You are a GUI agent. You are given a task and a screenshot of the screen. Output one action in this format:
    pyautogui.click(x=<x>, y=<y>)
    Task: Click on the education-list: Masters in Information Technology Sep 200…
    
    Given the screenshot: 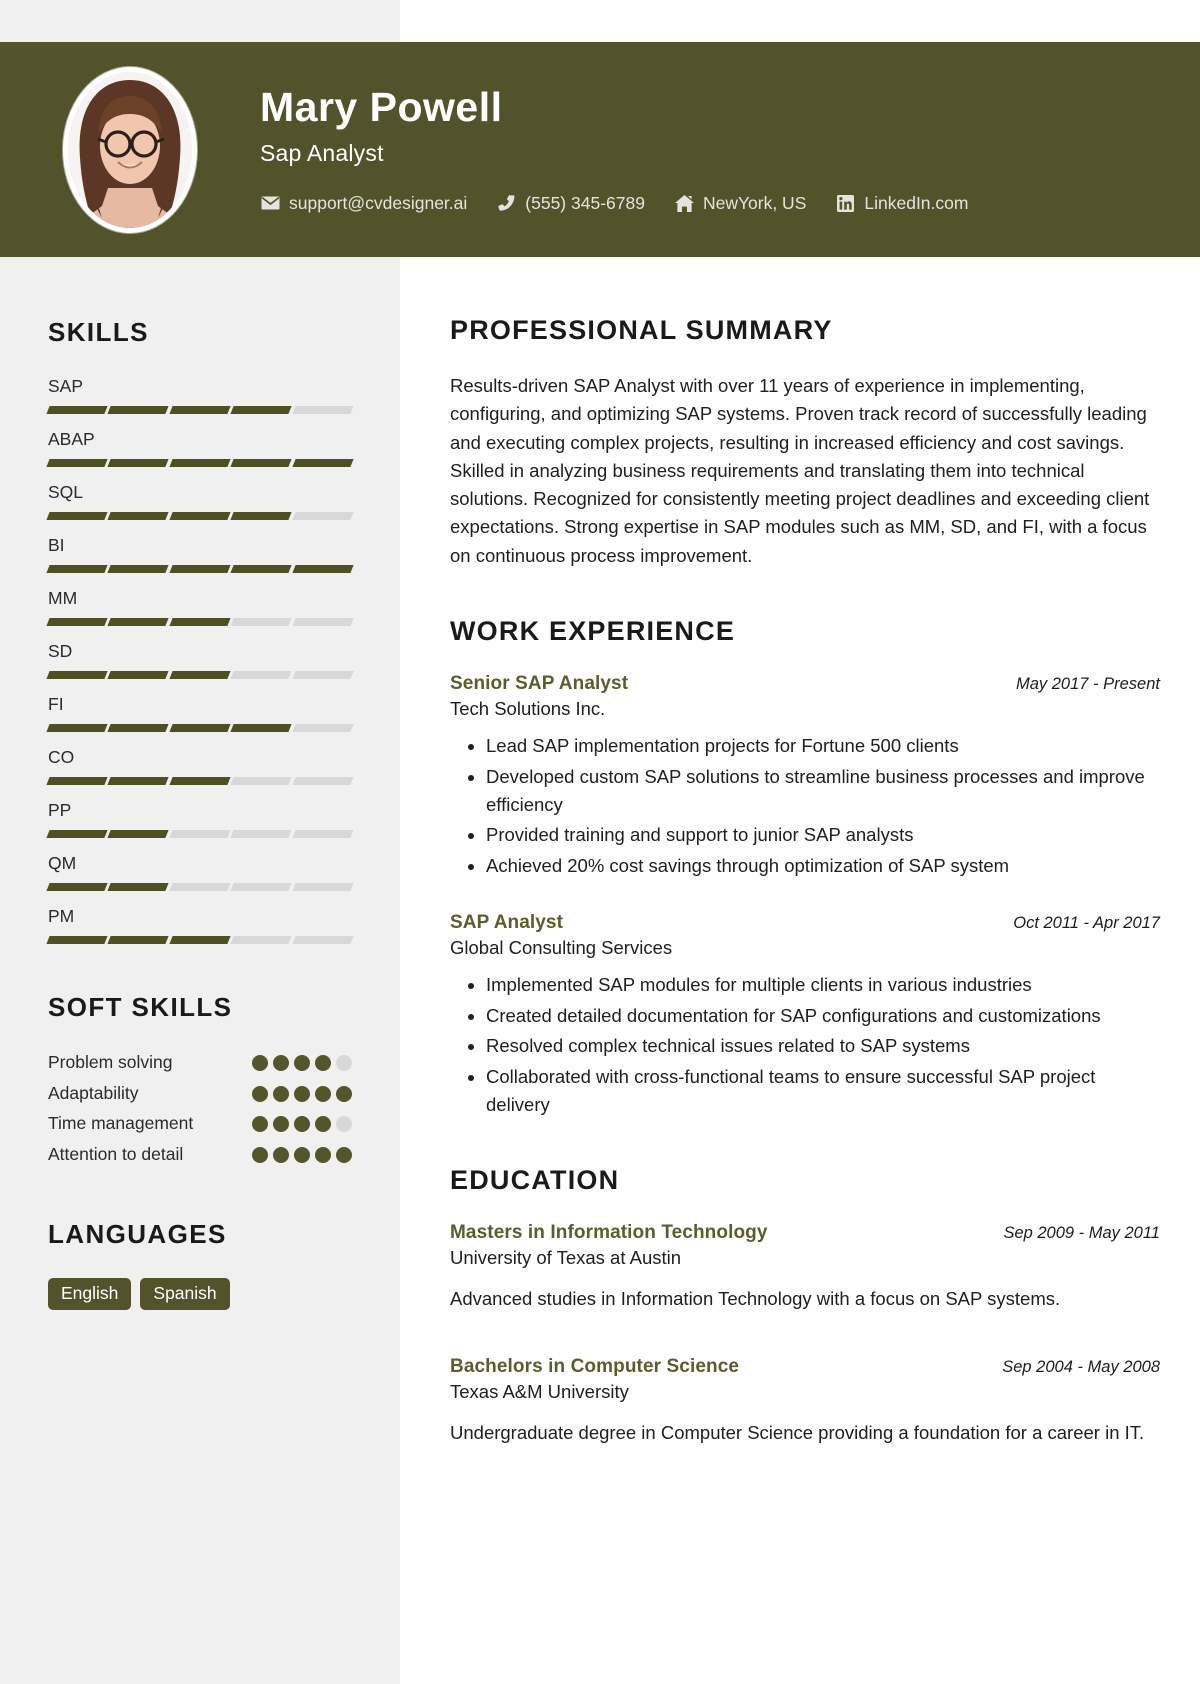 What is the action you would take?
    pyautogui.click(x=805, y=1335)
    